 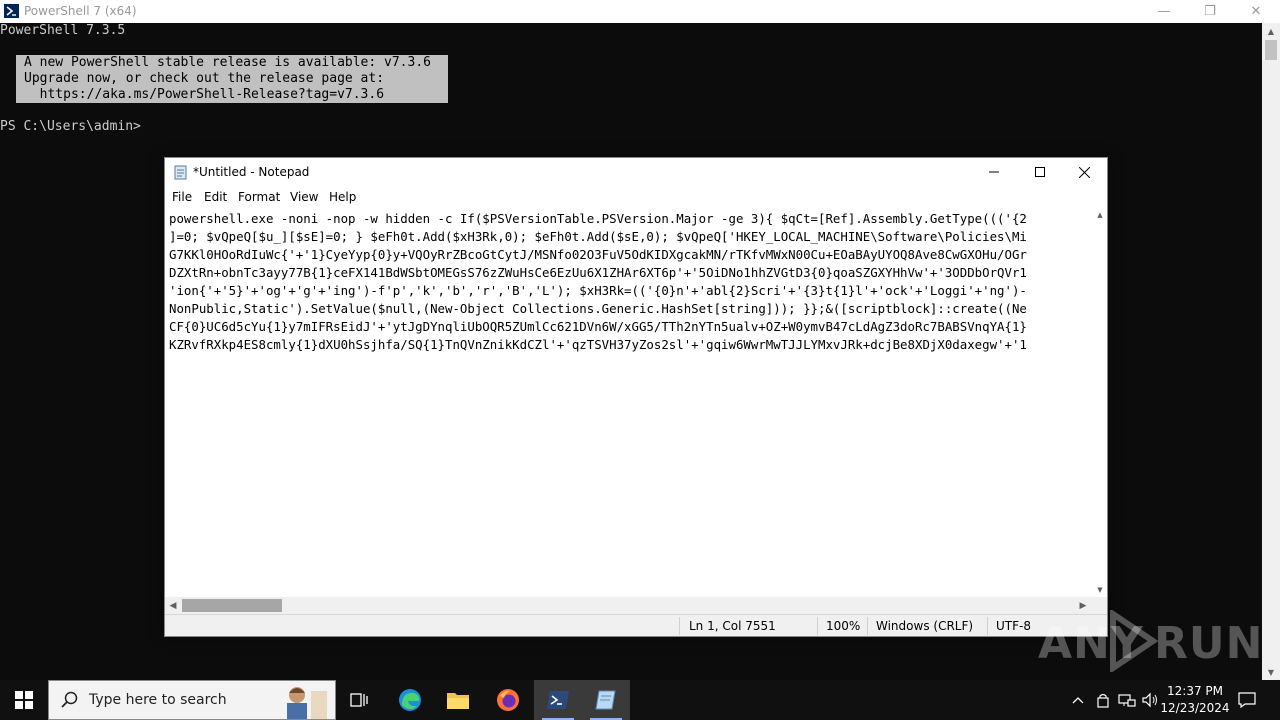 I want to click on powershell-taskbar-button, so click(x=558, y=700).